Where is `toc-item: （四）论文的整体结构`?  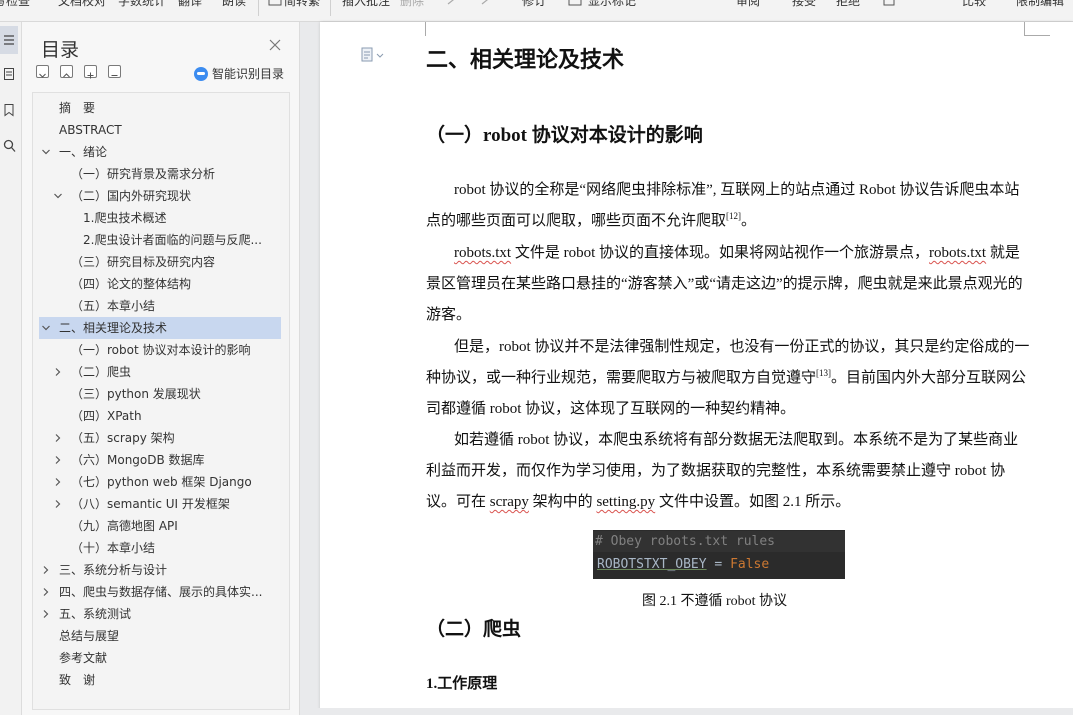
toc-item: （四）论文的整体结构 is located at coordinates (160, 284).